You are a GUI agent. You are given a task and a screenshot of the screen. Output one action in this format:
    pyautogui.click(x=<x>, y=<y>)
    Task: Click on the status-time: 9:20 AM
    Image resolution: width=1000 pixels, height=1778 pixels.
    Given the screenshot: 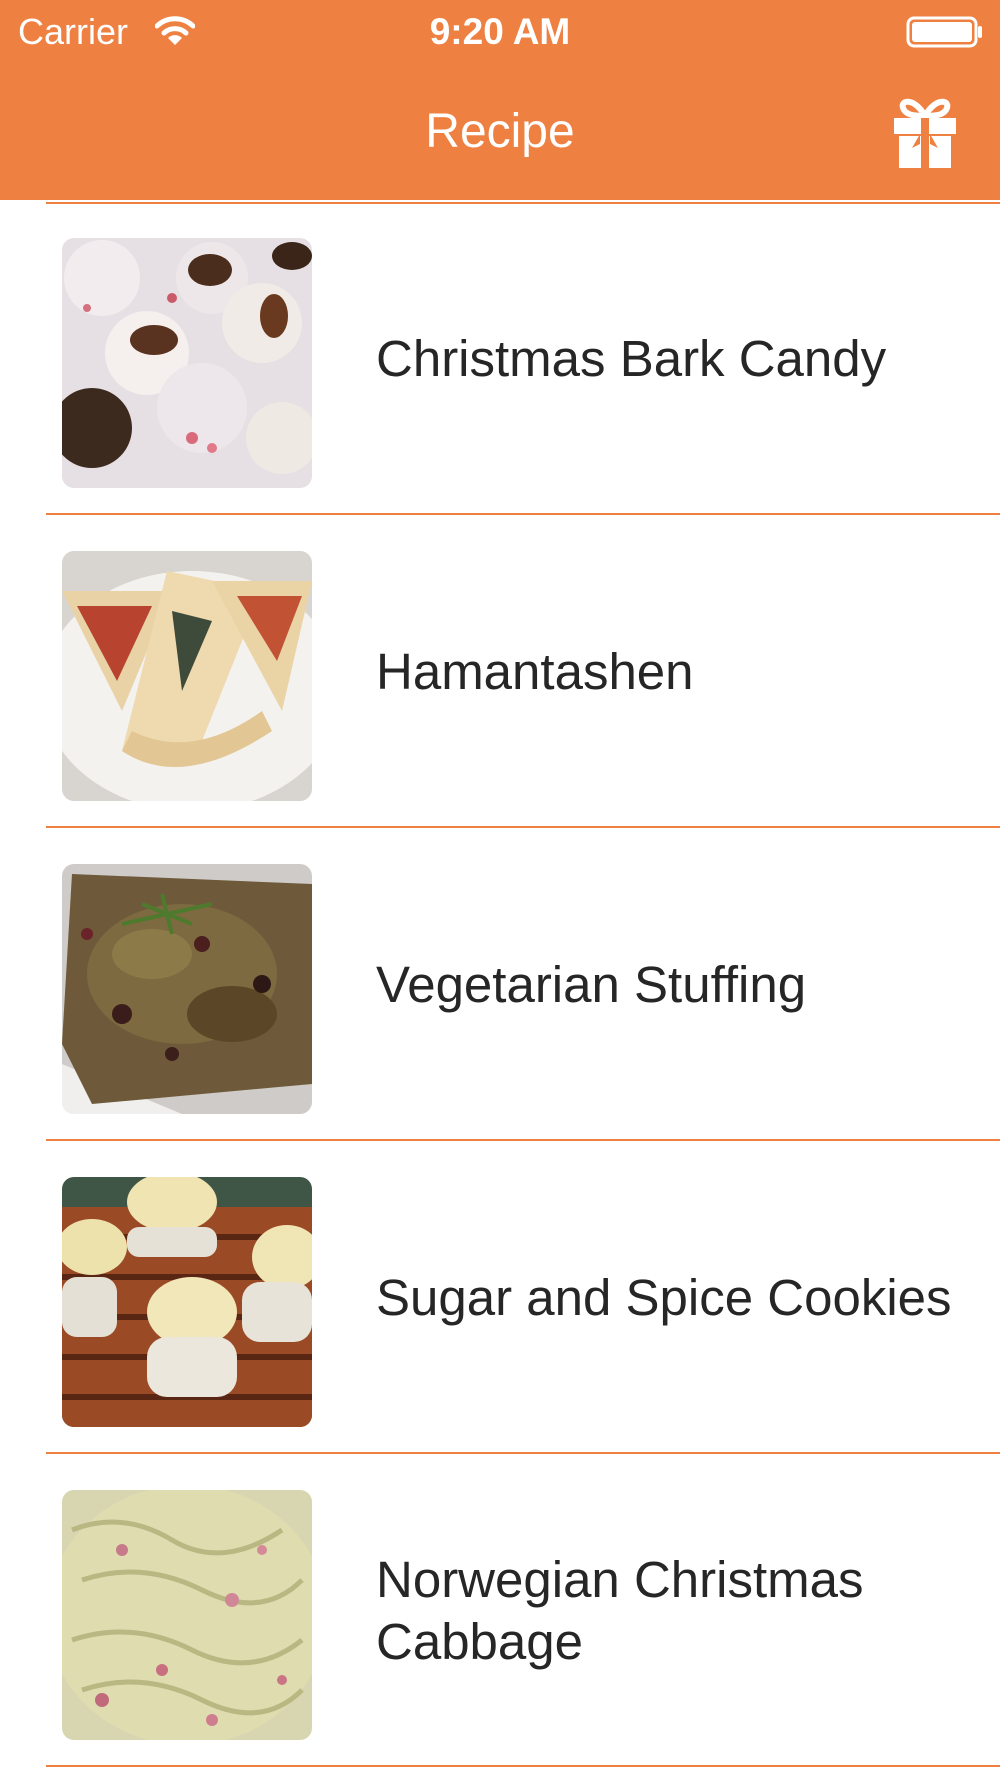 What is the action you would take?
    pyautogui.click(x=500, y=31)
    